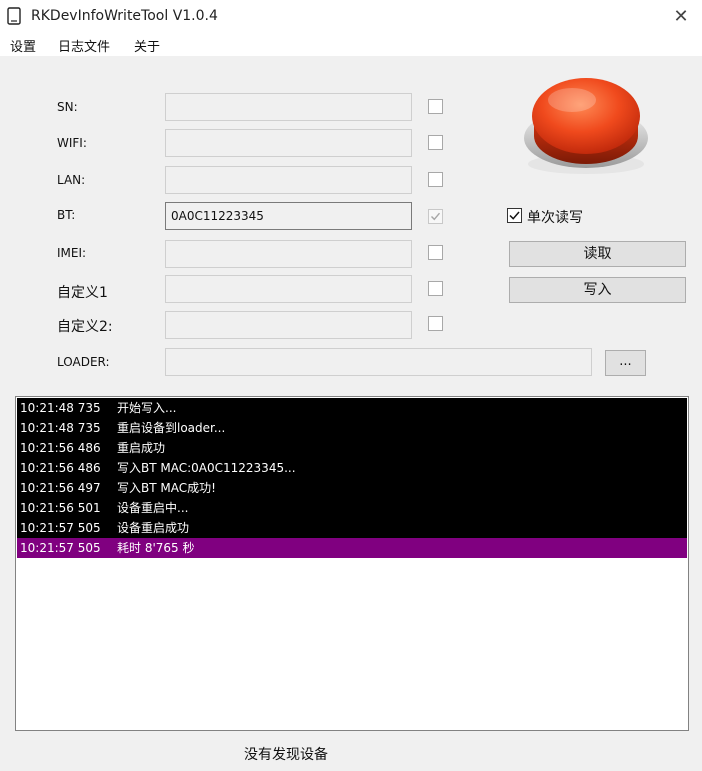 The width and height of the screenshot is (702, 771). I want to click on bt-input: 0A0C11223345, so click(288, 216).